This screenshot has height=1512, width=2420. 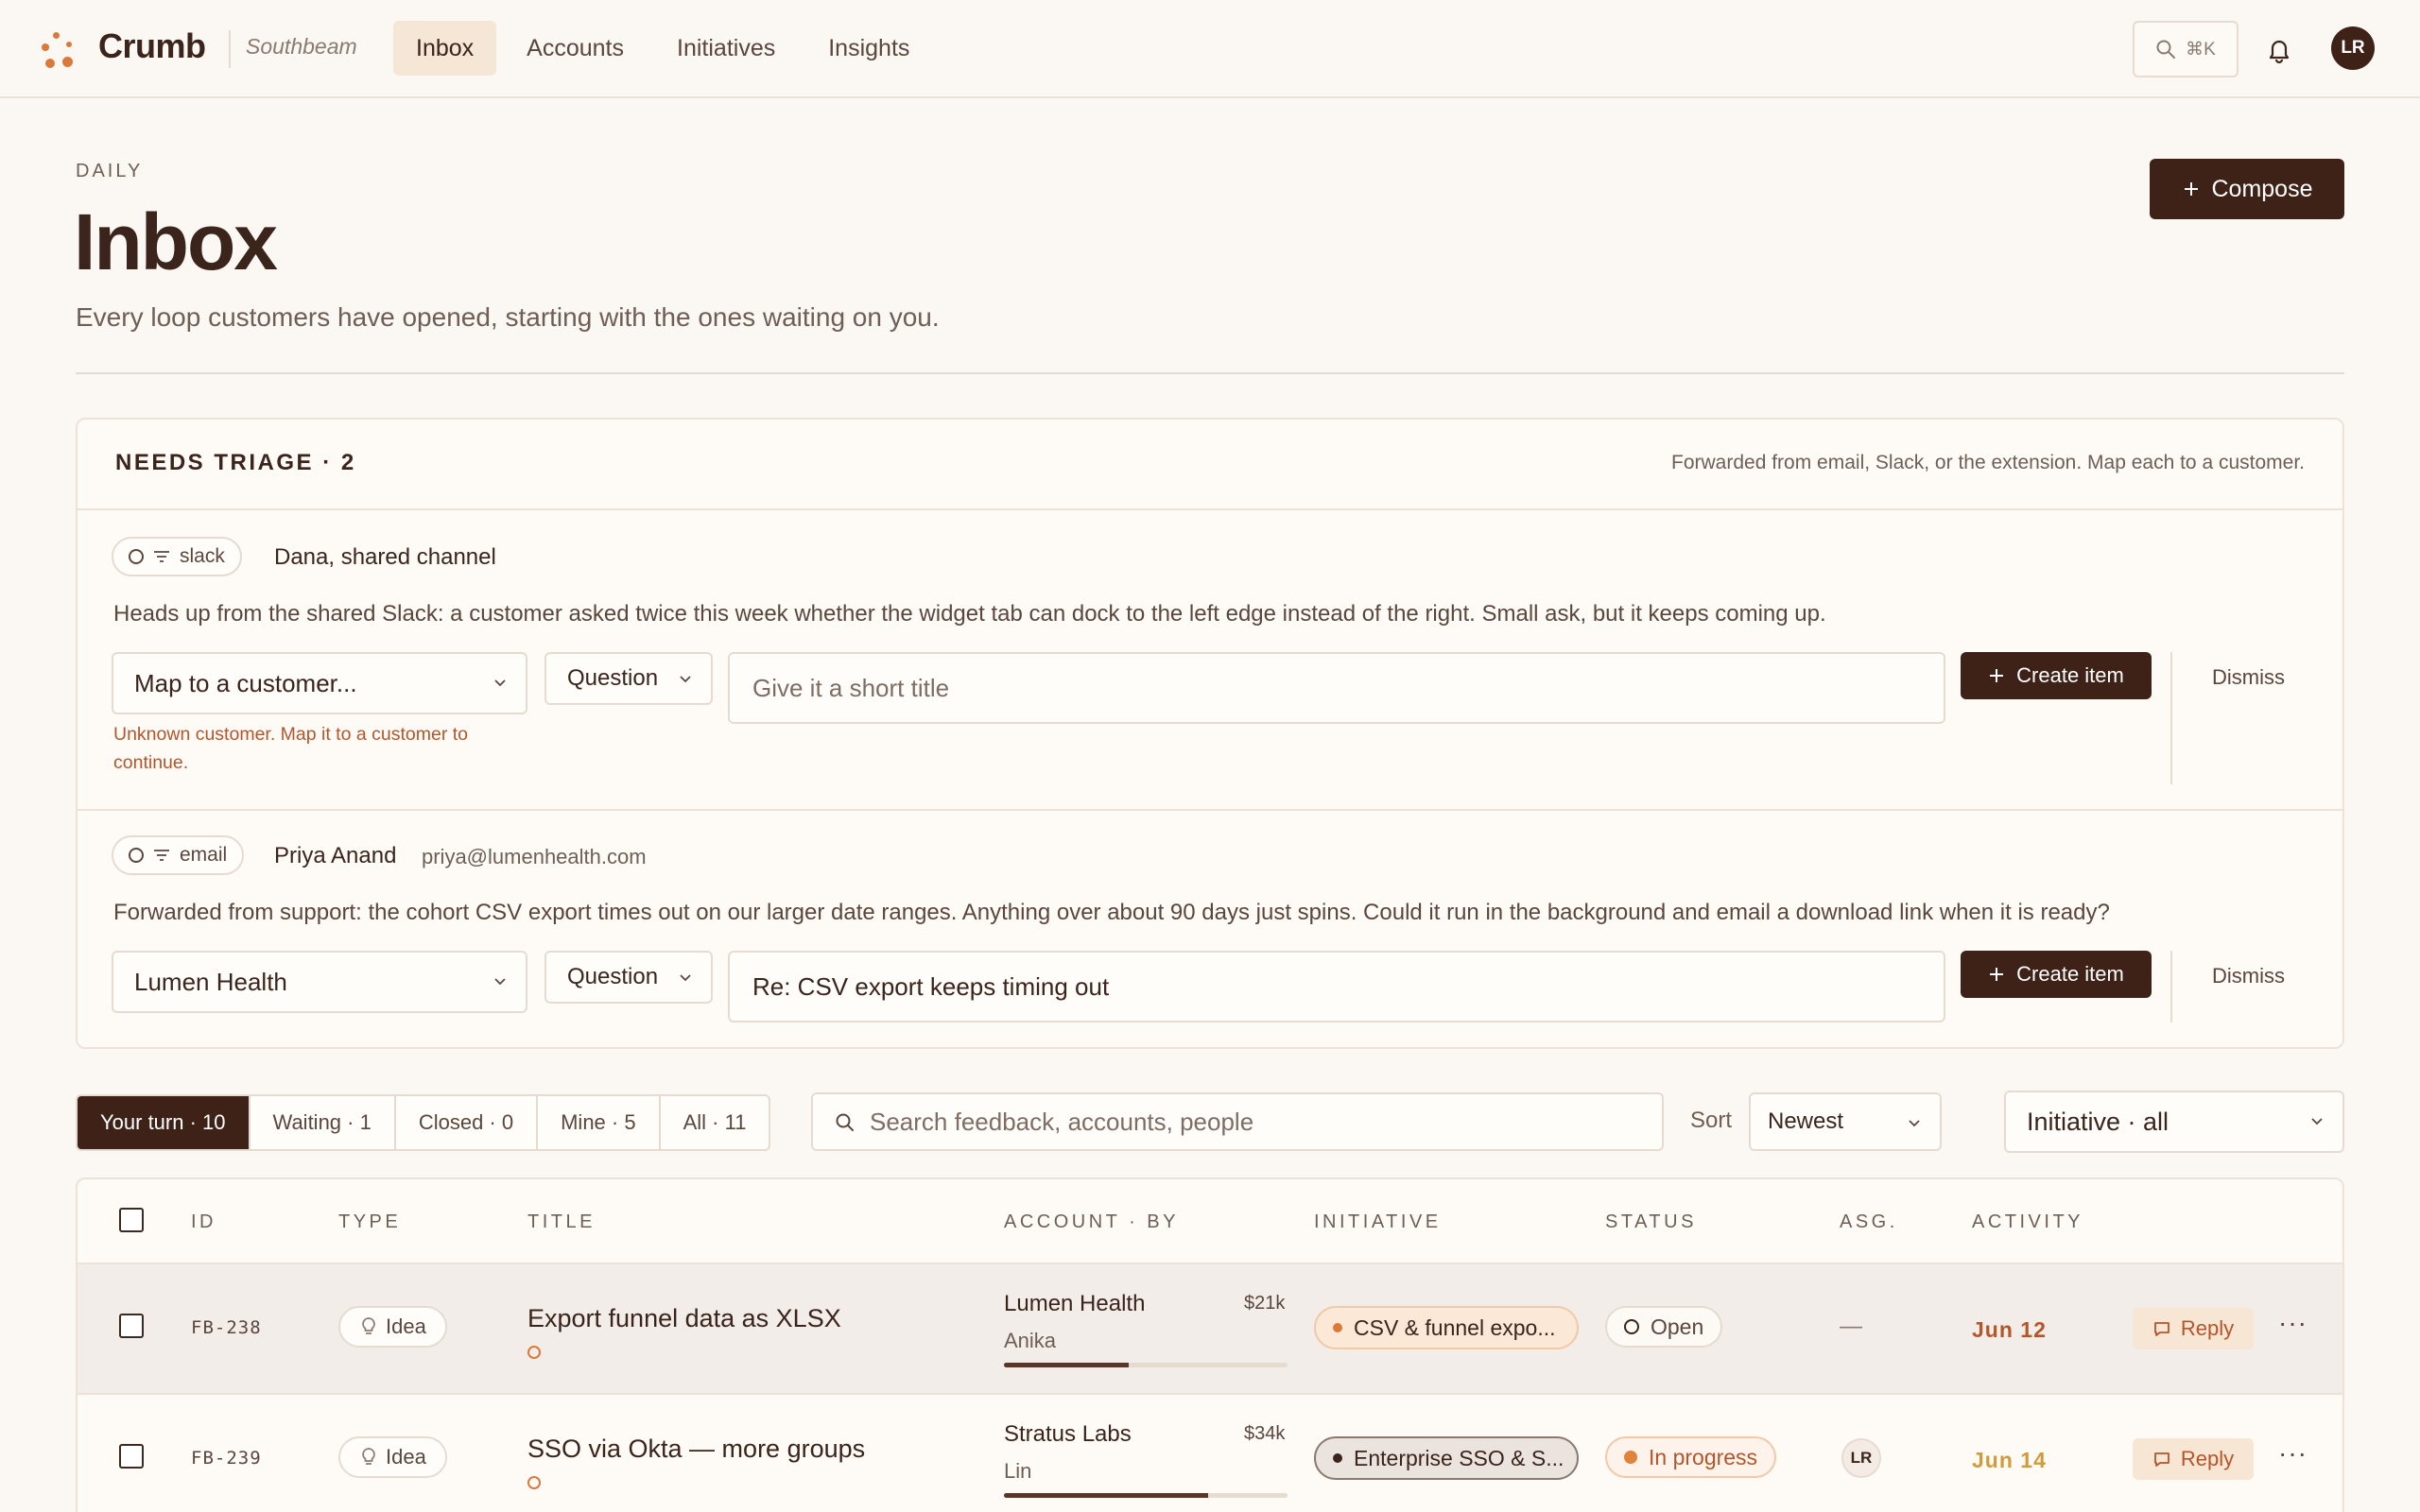 What do you see at coordinates (235, 462) in the screenshot?
I see `triage-title: NEEDS TRIAGE · 2` at bounding box center [235, 462].